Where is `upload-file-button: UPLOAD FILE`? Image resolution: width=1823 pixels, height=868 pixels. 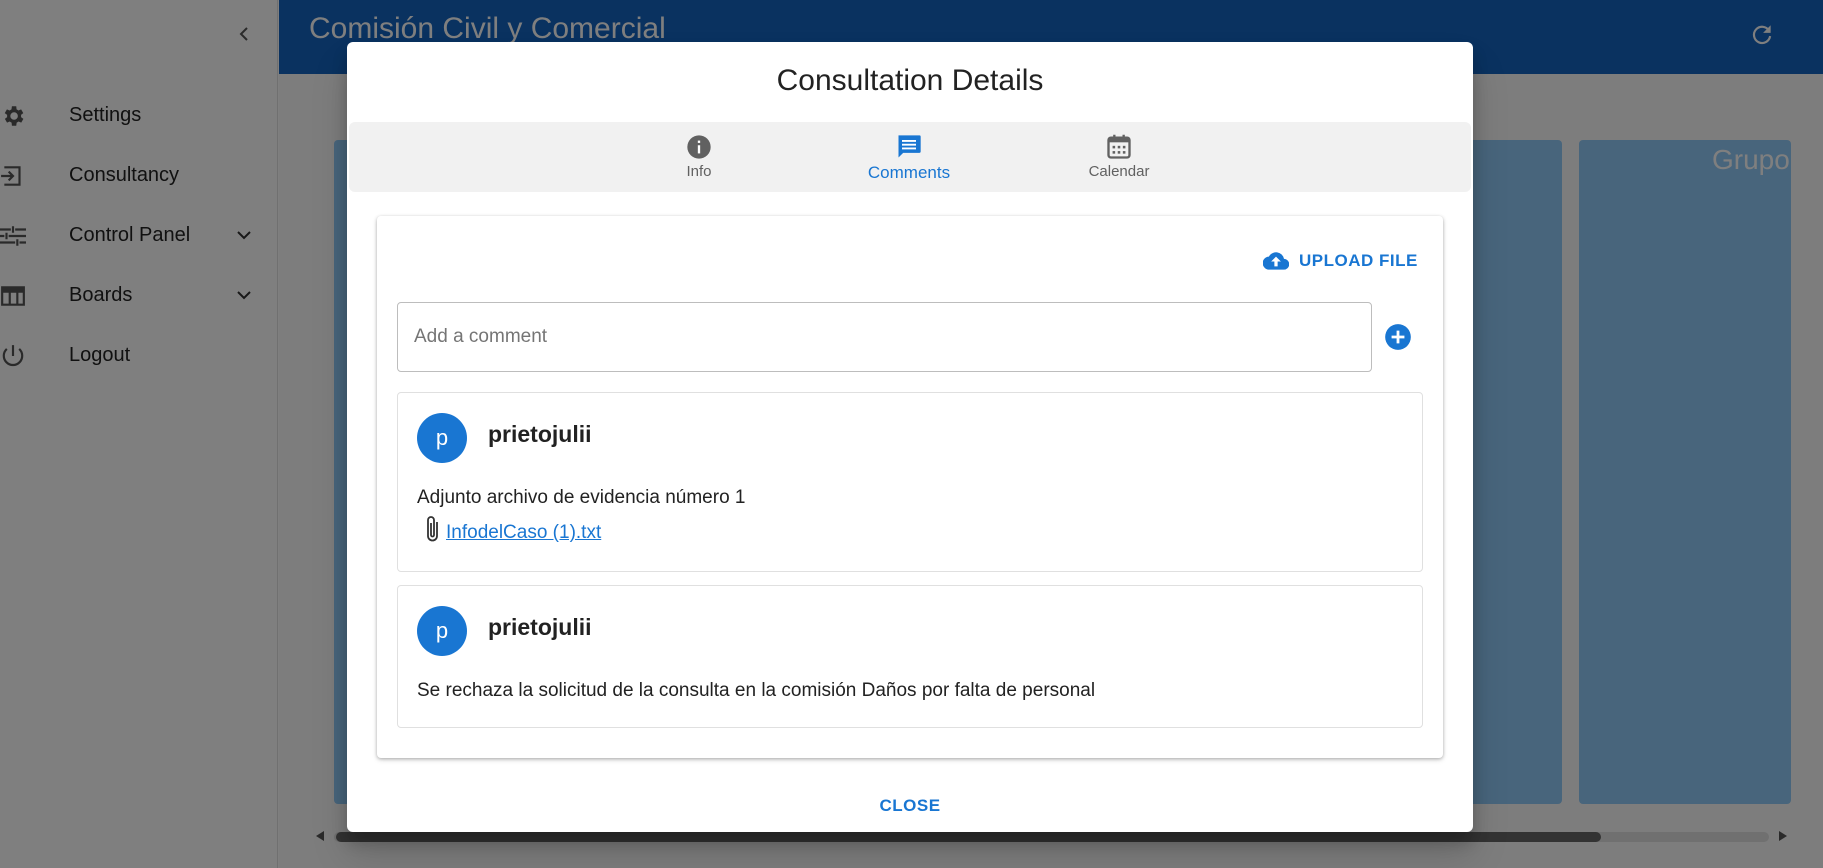 upload-file-button: UPLOAD FILE is located at coordinates (1340, 261).